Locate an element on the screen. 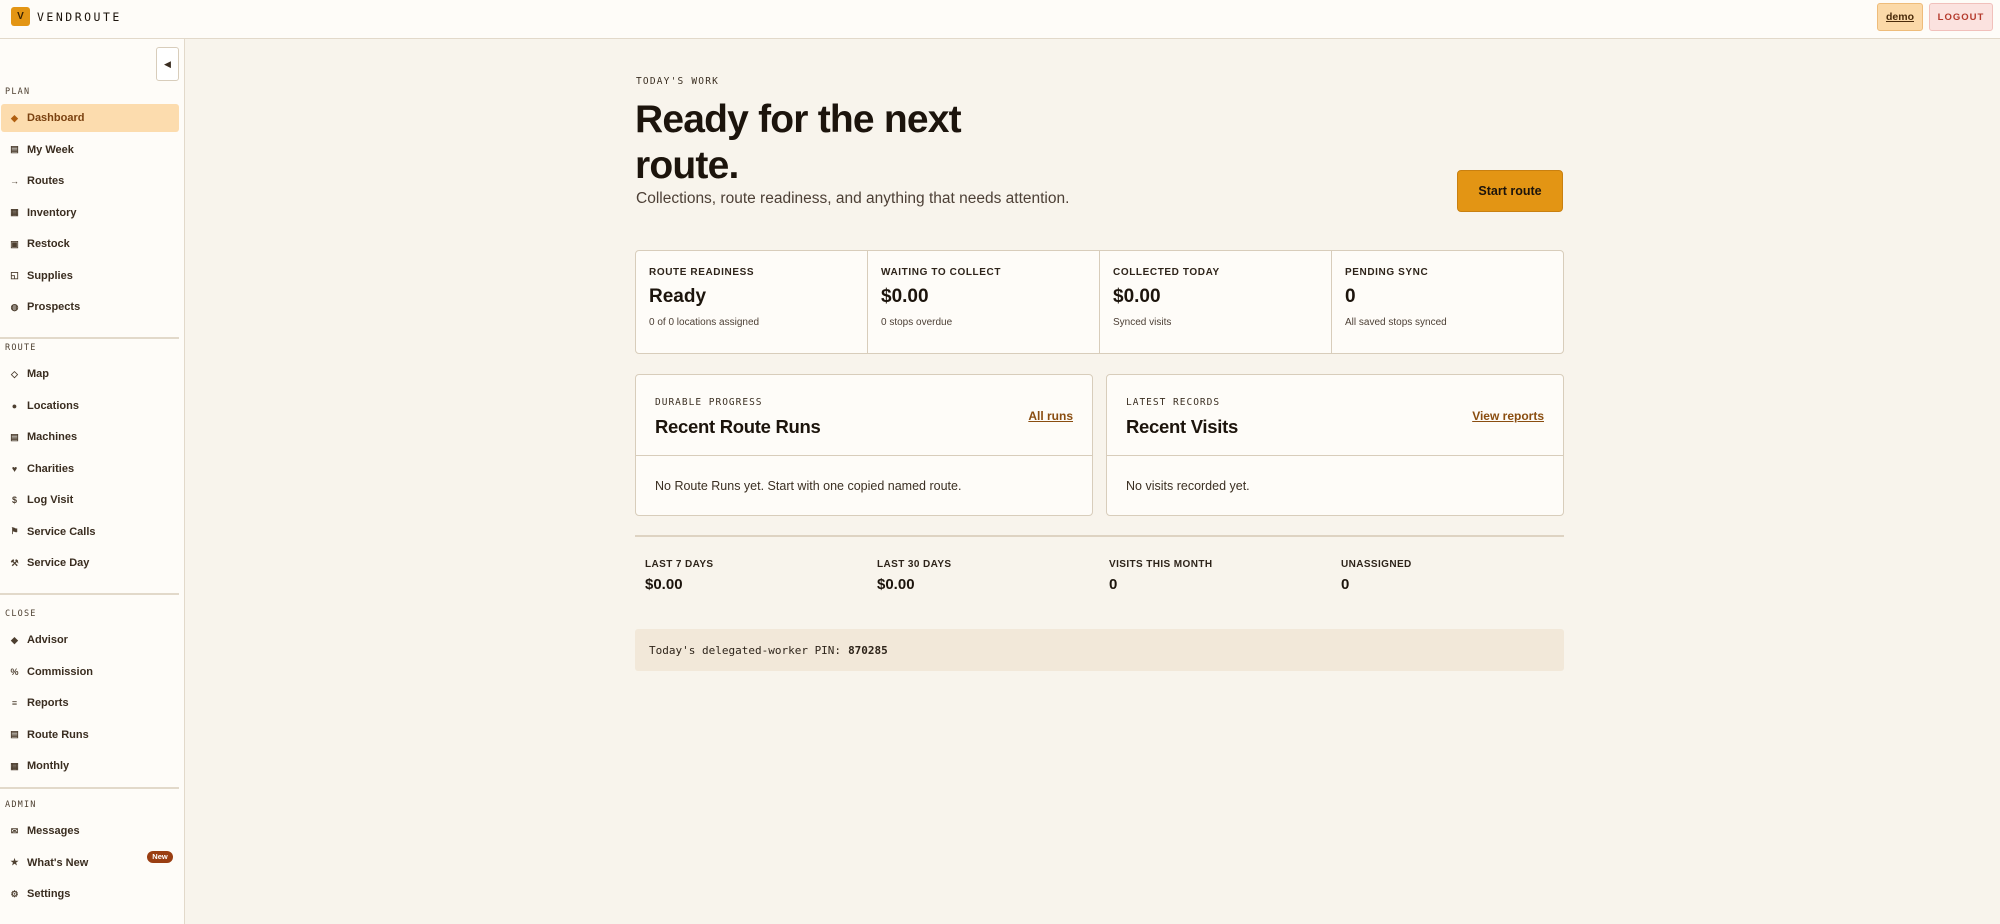 This screenshot has width=2000, height=924. summary-visits-this-month: VISITS THIS MONTH 0 is located at coordinates (1160, 576).